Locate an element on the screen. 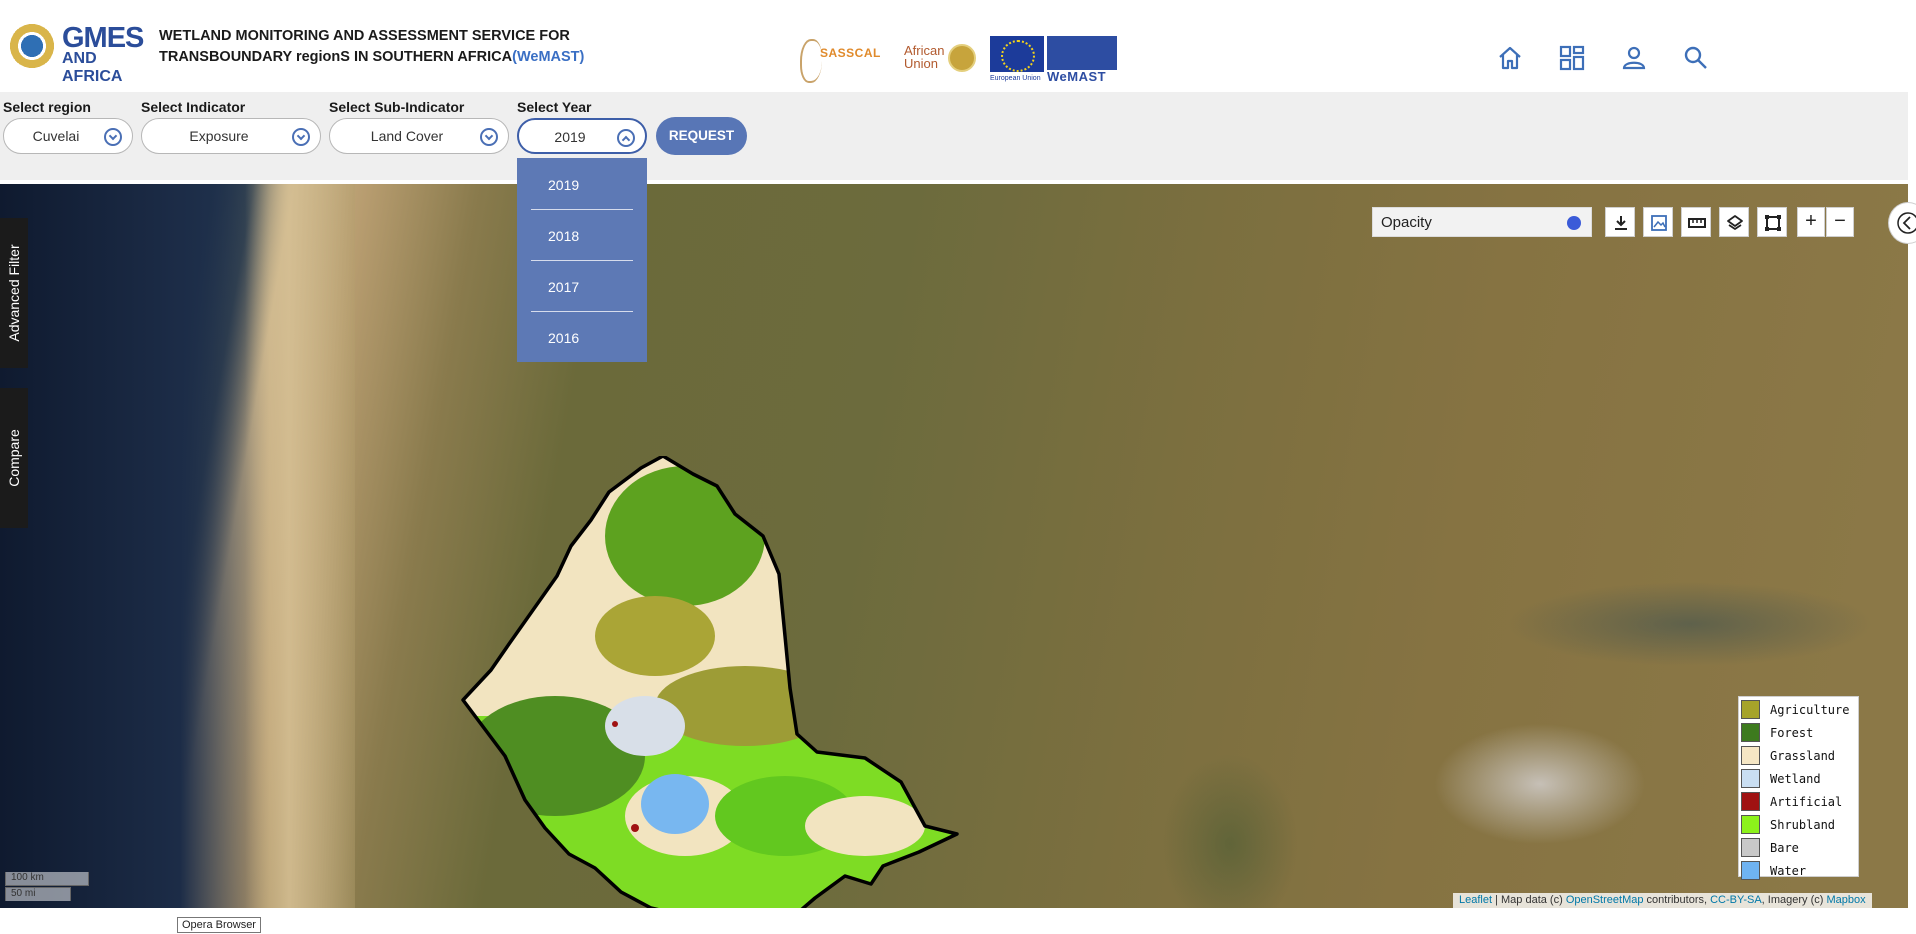 This screenshot has width=1916, height=934. fullscreen-icon is located at coordinates (1773, 223).